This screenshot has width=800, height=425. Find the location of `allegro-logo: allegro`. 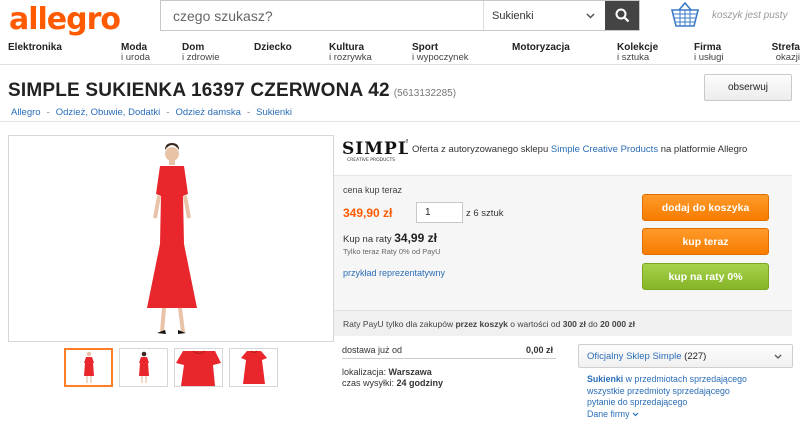

allegro-logo: allegro is located at coordinates (65, 19).